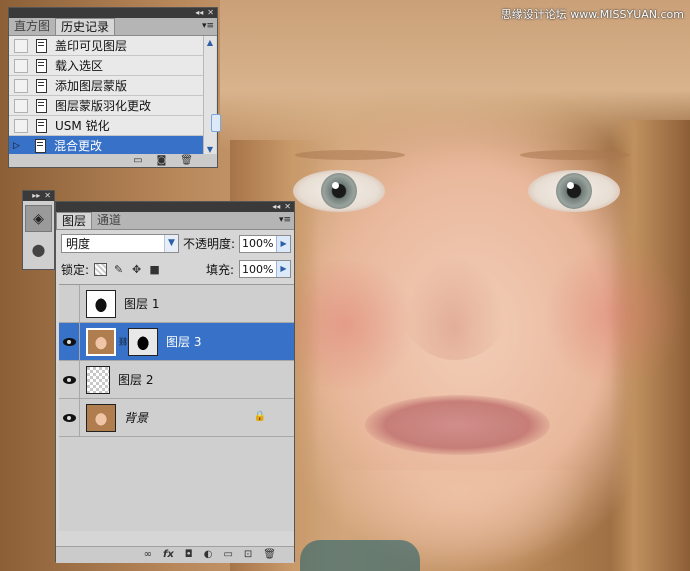 Image resolution: width=690 pixels, height=571 pixels. I want to click on history-item-label: USM 锐化, so click(82, 126).